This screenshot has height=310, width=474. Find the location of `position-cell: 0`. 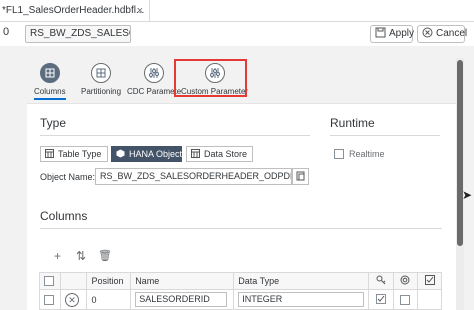

position-cell: 0 is located at coordinates (109, 299).